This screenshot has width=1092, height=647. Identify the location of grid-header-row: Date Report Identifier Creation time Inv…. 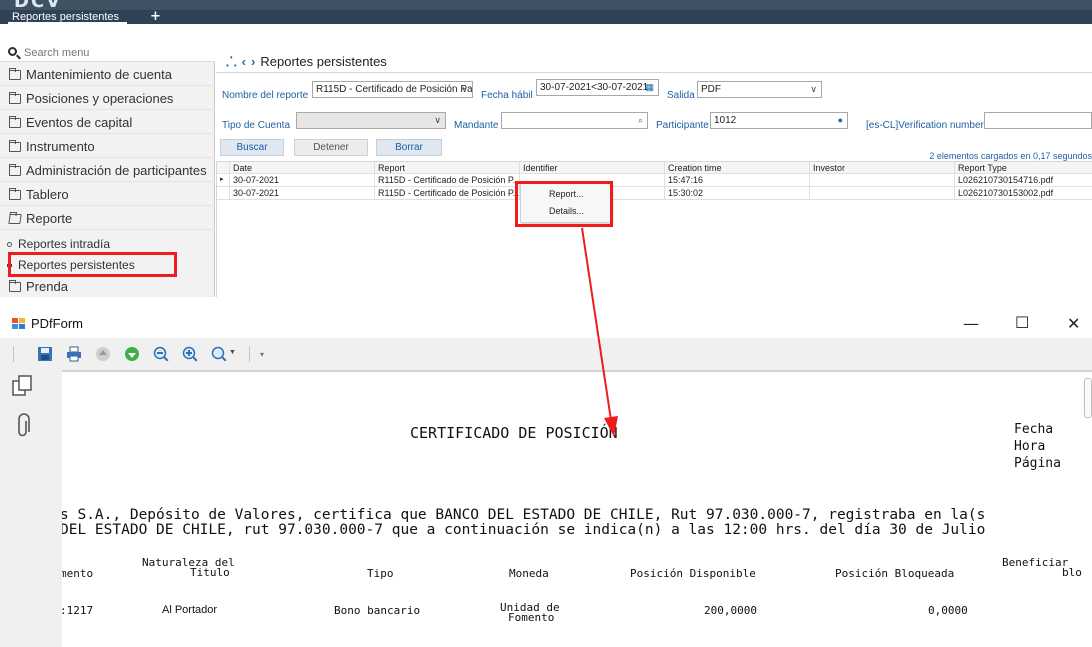
(654, 168).